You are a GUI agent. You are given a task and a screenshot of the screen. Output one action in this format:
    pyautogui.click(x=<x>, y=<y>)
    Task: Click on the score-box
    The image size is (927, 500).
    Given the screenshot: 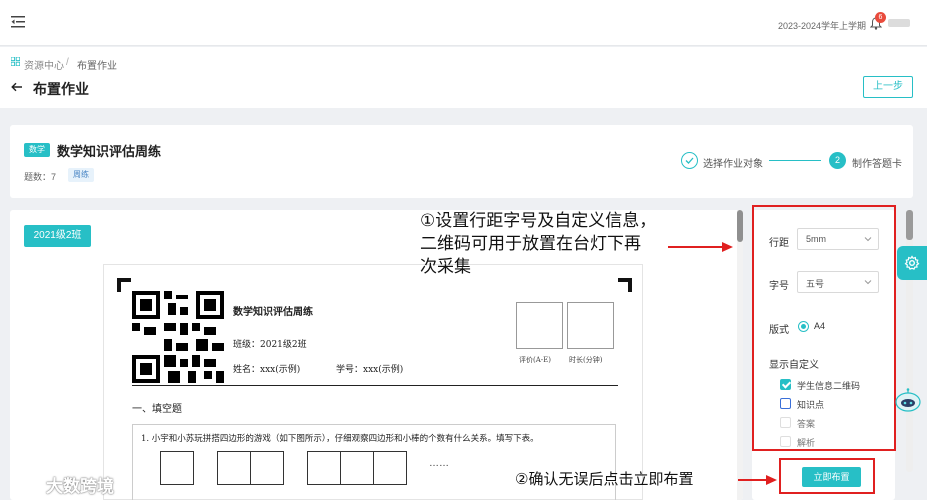 What is the action you would take?
    pyautogui.click(x=539, y=325)
    